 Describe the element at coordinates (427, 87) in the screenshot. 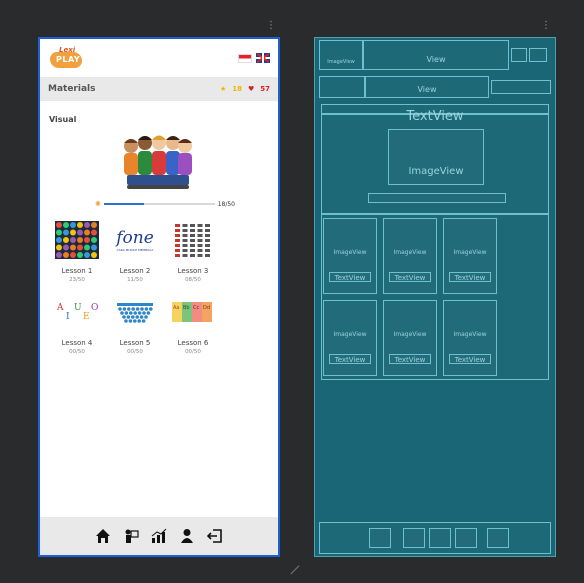

I see `bp-title-view: View` at that location.